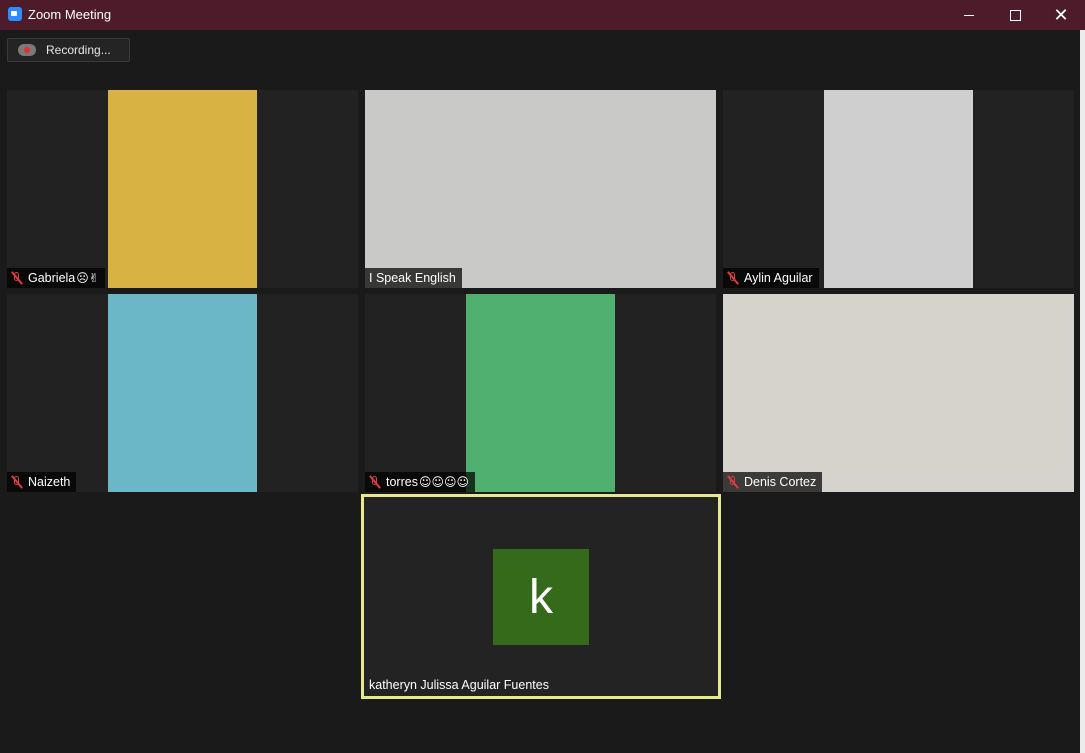  Describe the element at coordinates (542, 15) in the screenshot. I see `title-bar: Zoom Meeting ✕` at that location.